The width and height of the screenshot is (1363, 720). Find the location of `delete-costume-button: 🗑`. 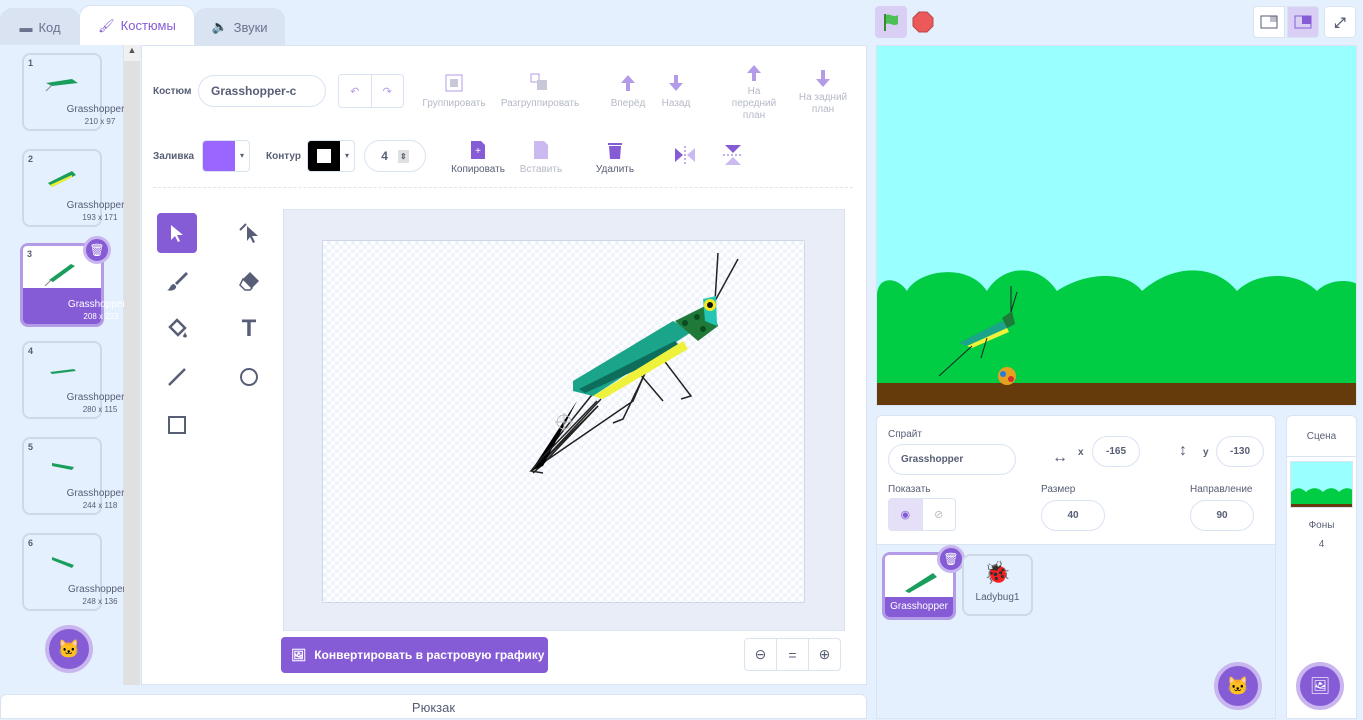

delete-costume-button: 🗑 is located at coordinates (97, 250).